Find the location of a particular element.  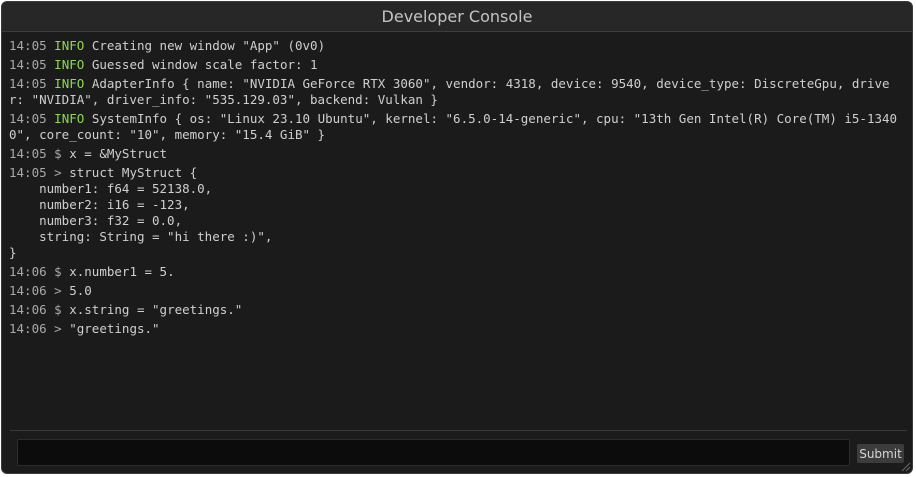

submit-button: Submit is located at coordinates (880, 453).